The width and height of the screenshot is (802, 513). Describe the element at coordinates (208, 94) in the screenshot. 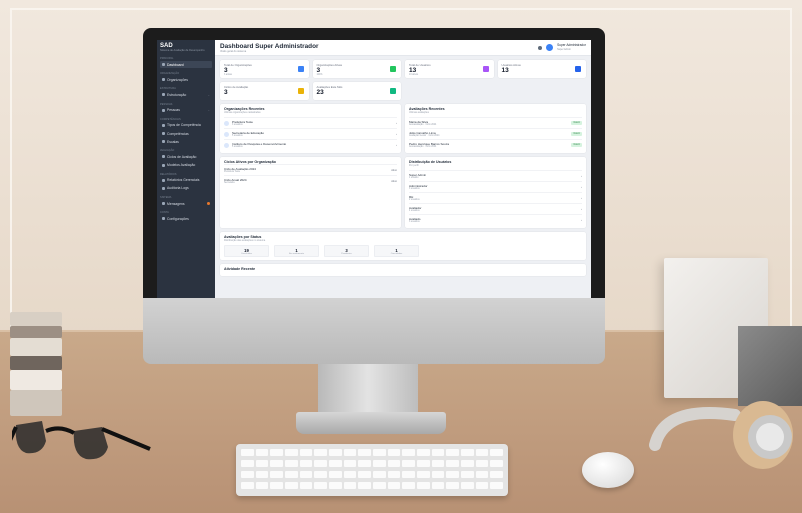

I see `chevron-down-icon: ⌄` at that location.